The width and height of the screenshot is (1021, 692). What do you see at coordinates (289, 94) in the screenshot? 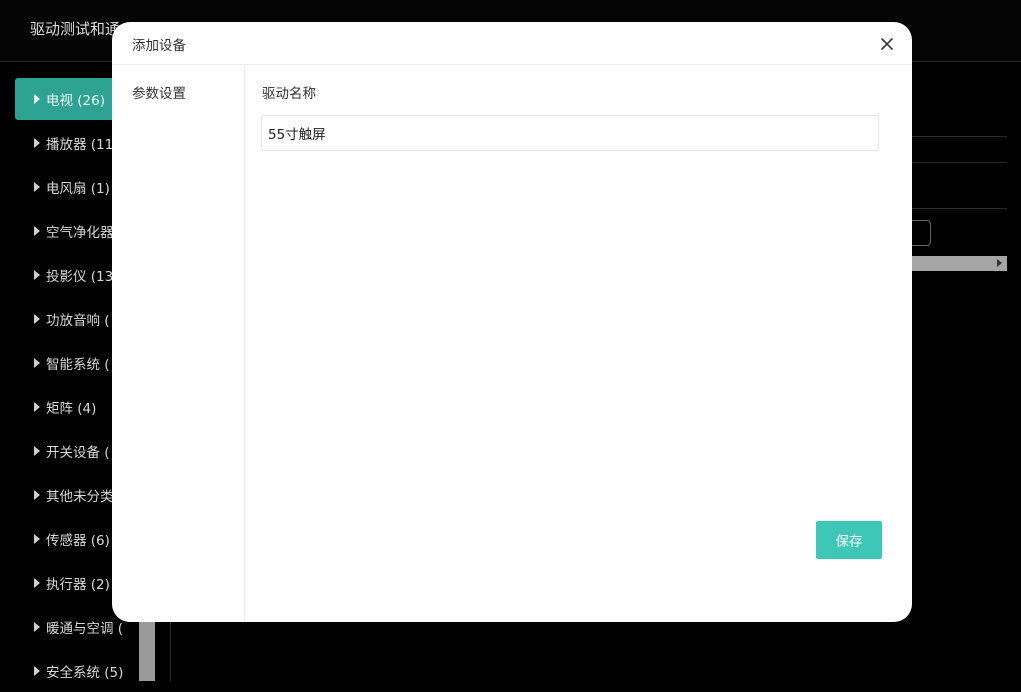
I see `driver-name-label: 驱动名称` at bounding box center [289, 94].